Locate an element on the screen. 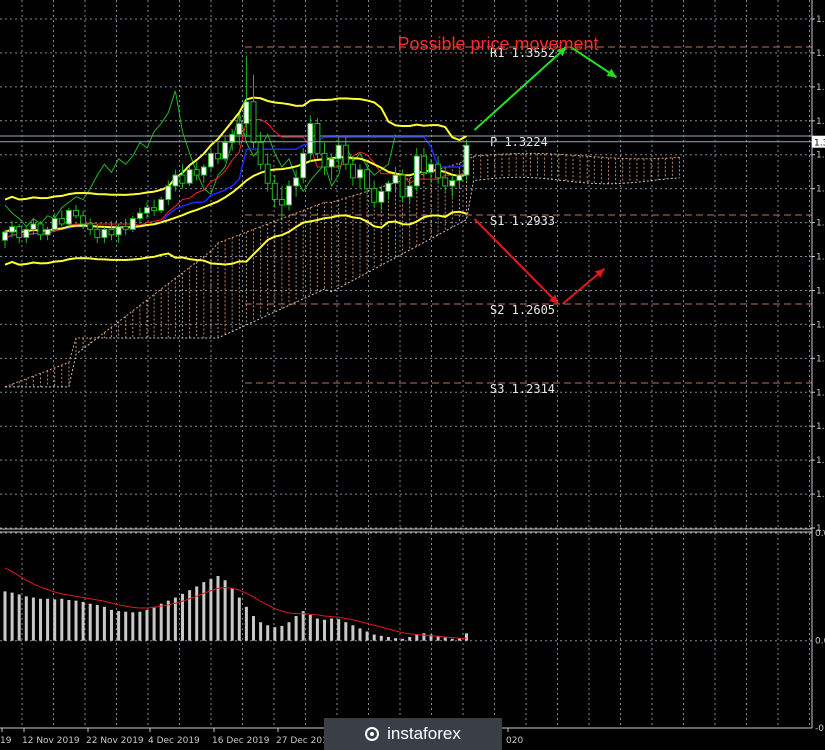 The image size is (825, 750). price-tick-label: 1.3280 is located at coordinates (820, 122).